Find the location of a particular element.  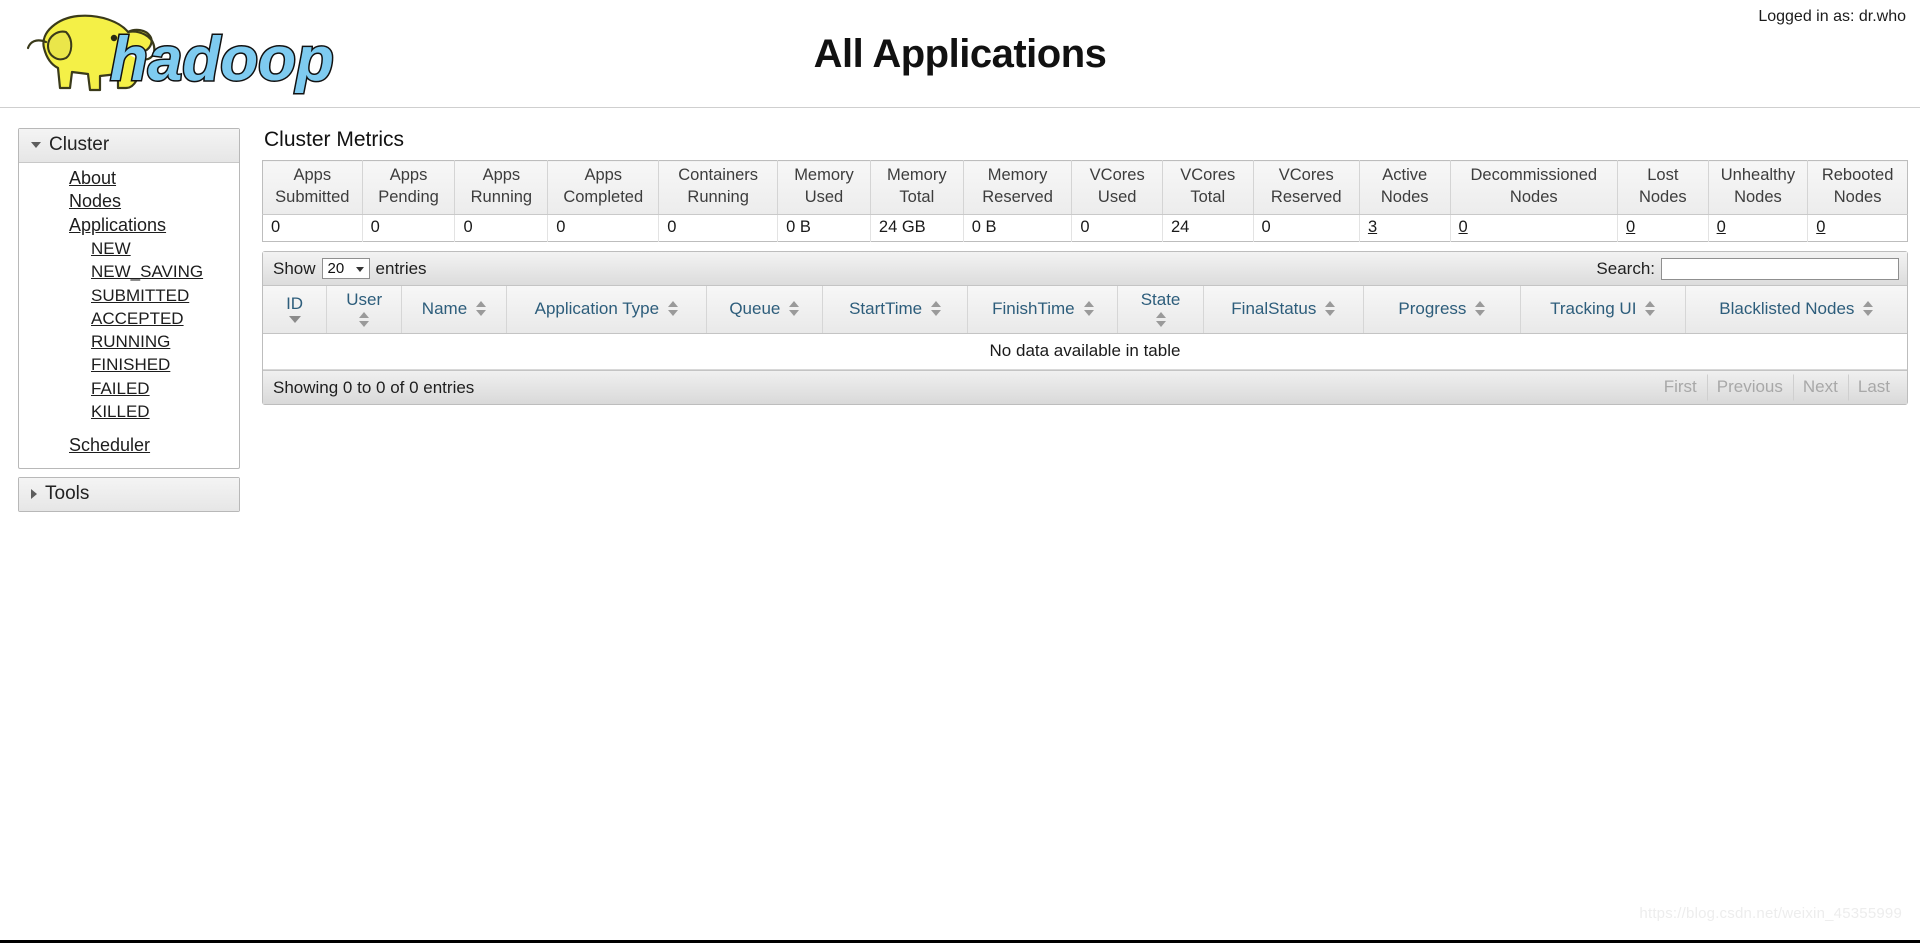

column-header-blacklisted-nodes: Blacklisted Nodes is located at coordinates (1796, 310).